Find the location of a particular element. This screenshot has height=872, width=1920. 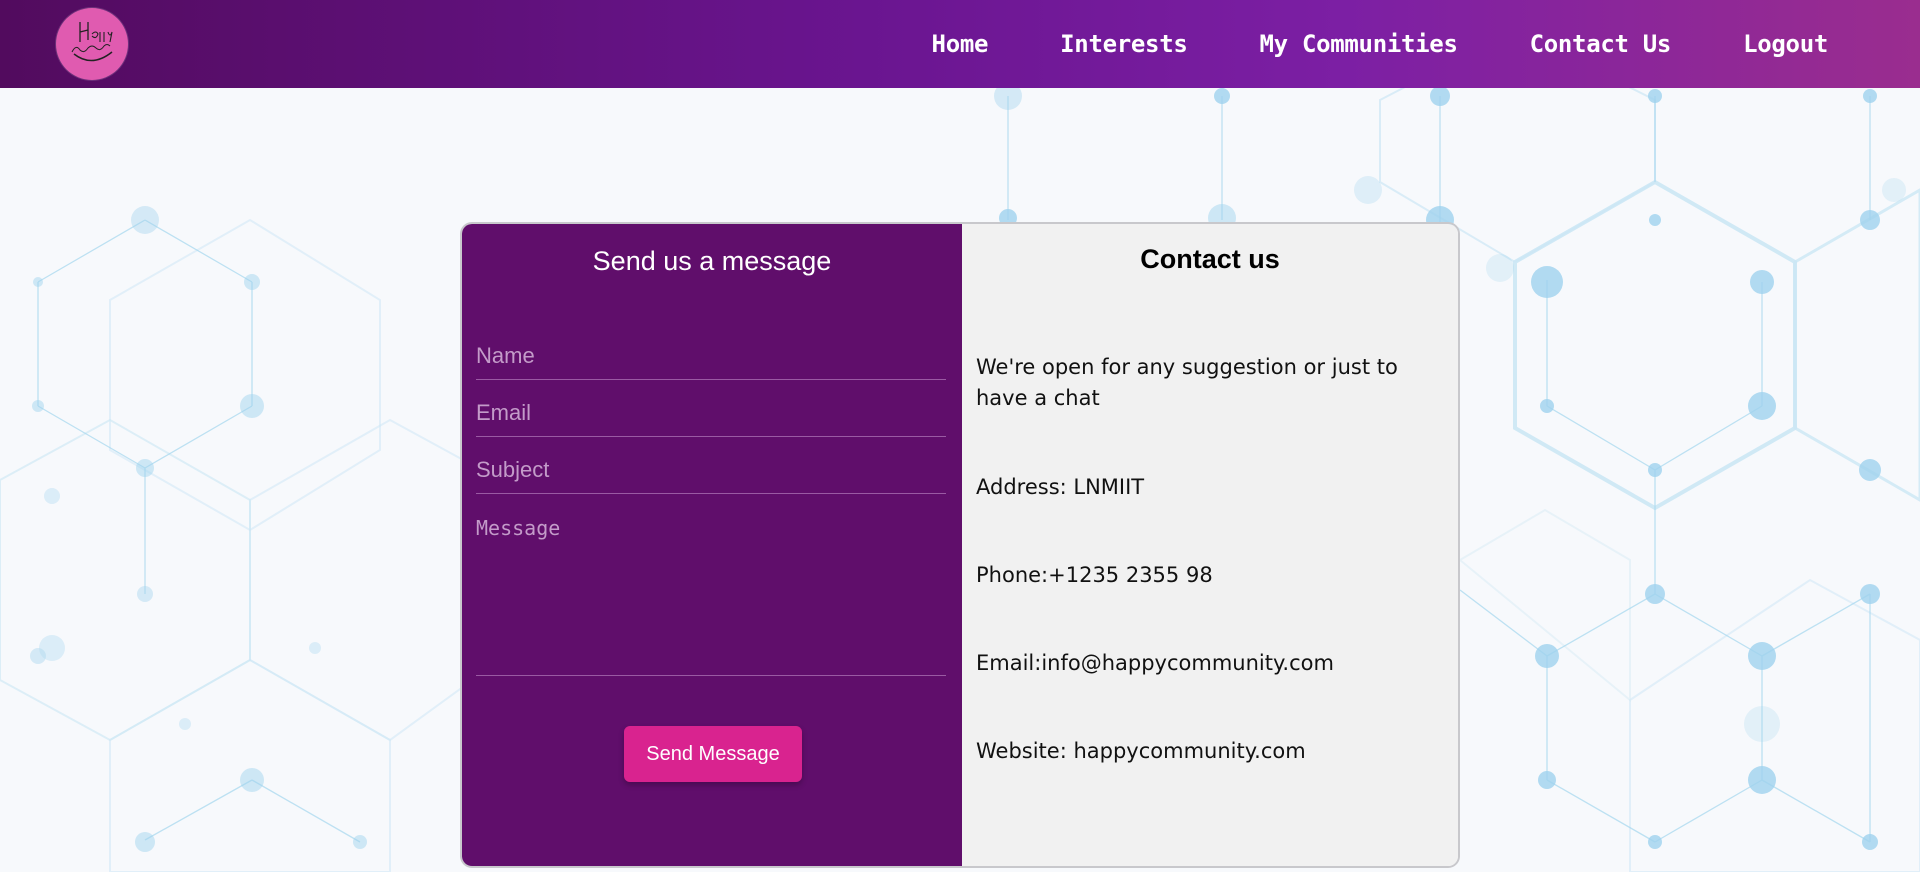

subject-input is located at coordinates (711, 473).